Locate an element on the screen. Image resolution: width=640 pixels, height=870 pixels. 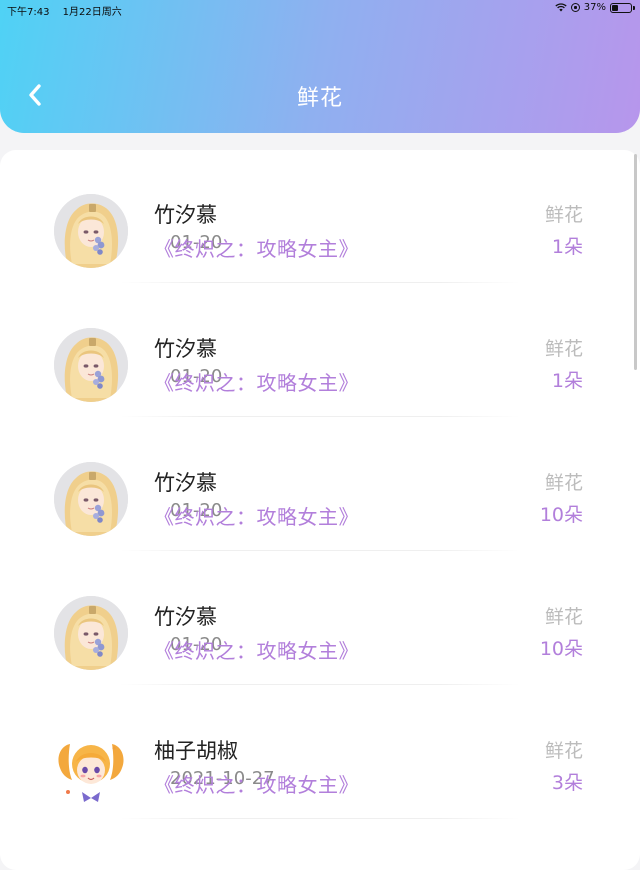
battery-level is located at coordinates (615, 7).